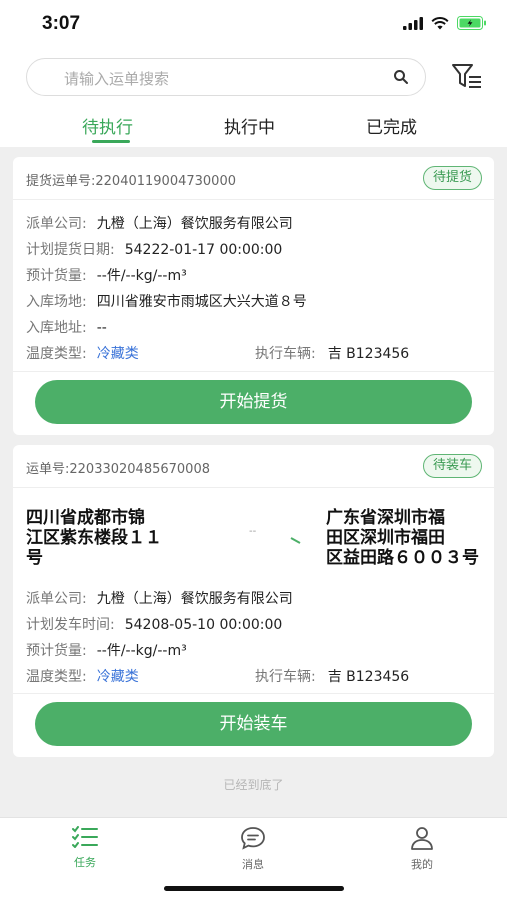 The height and width of the screenshot is (900, 507). I want to click on tab-completed: 已完成, so click(391, 125).